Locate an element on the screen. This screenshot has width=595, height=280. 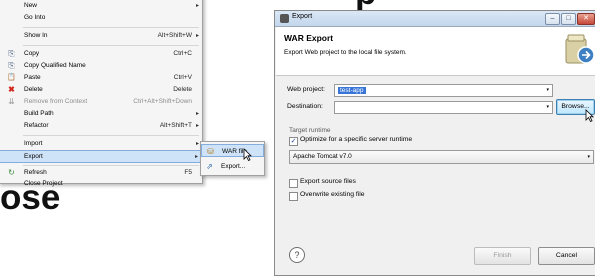
menu-item-refactor: Refactor Alt+Shift+T ▸ is located at coordinates (101, 126).